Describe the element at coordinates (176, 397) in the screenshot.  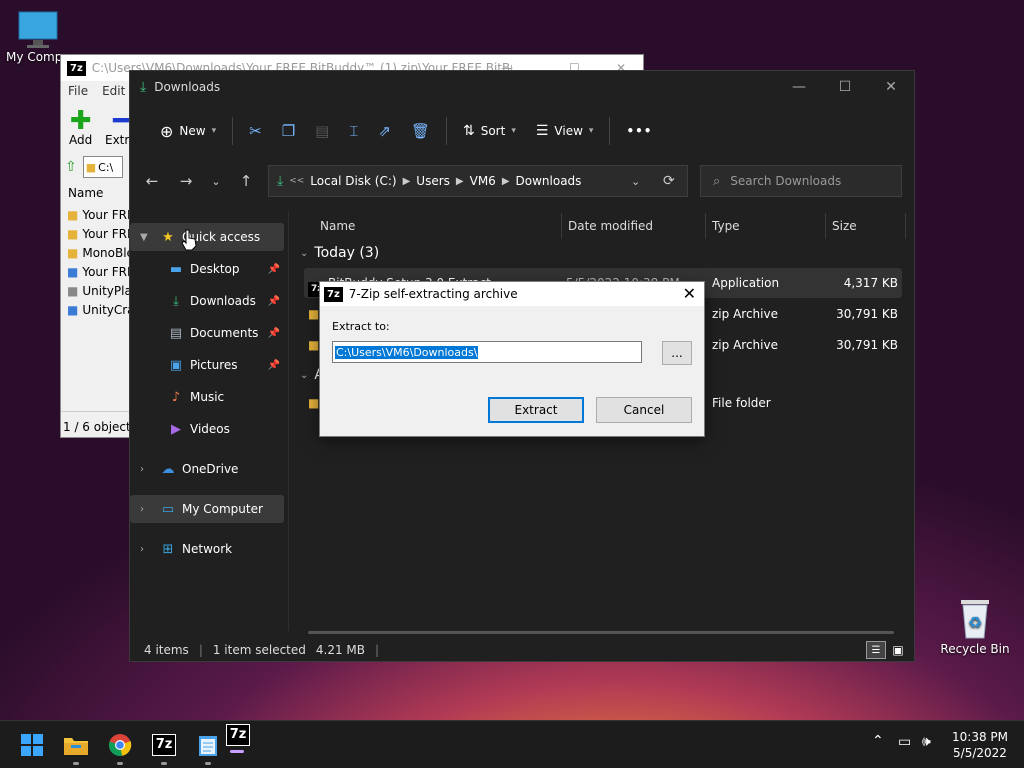
I see `music-icon: ♪` at that location.